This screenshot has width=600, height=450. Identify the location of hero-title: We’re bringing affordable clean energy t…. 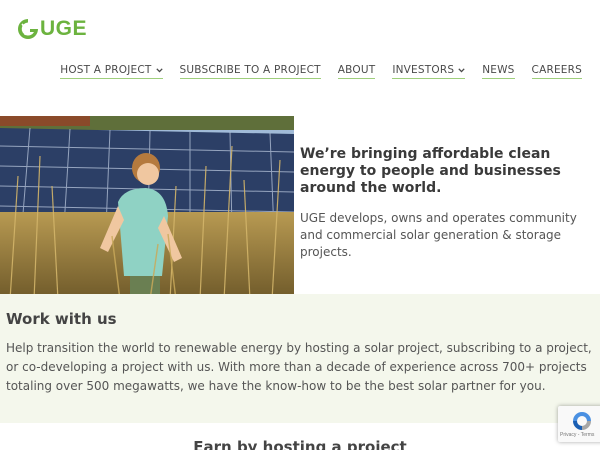
(430, 171).